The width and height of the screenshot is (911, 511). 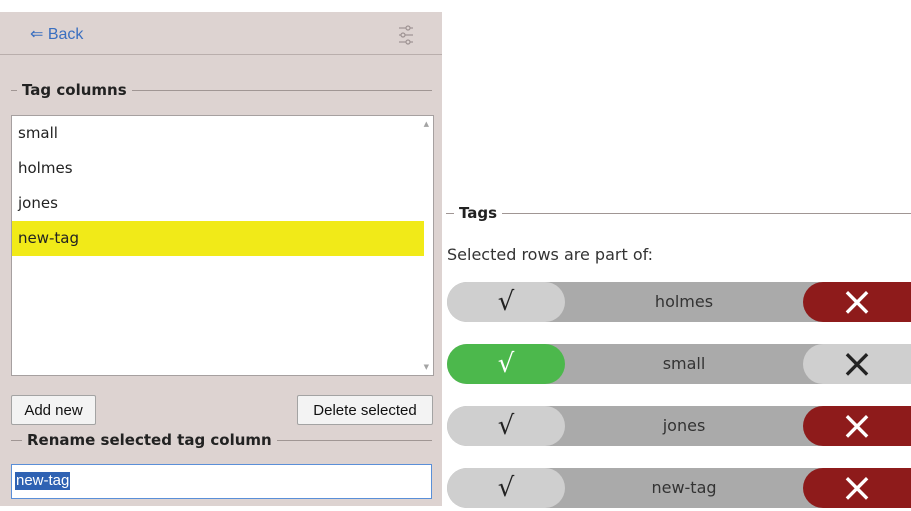 What do you see at coordinates (218, 238) in the screenshot?
I see `list-item: new-tag` at bounding box center [218, 238].